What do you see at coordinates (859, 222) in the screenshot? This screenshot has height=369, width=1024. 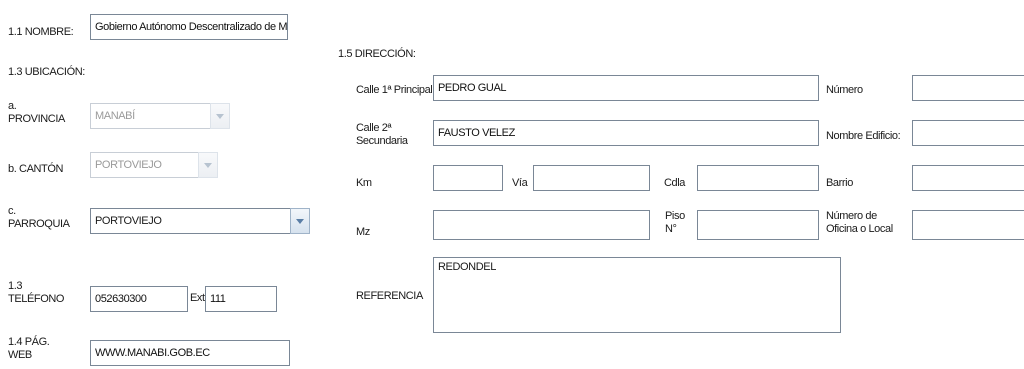 I see `numero-oficina-label: Número de Oficina o Local` at bounding box center [859, 222].